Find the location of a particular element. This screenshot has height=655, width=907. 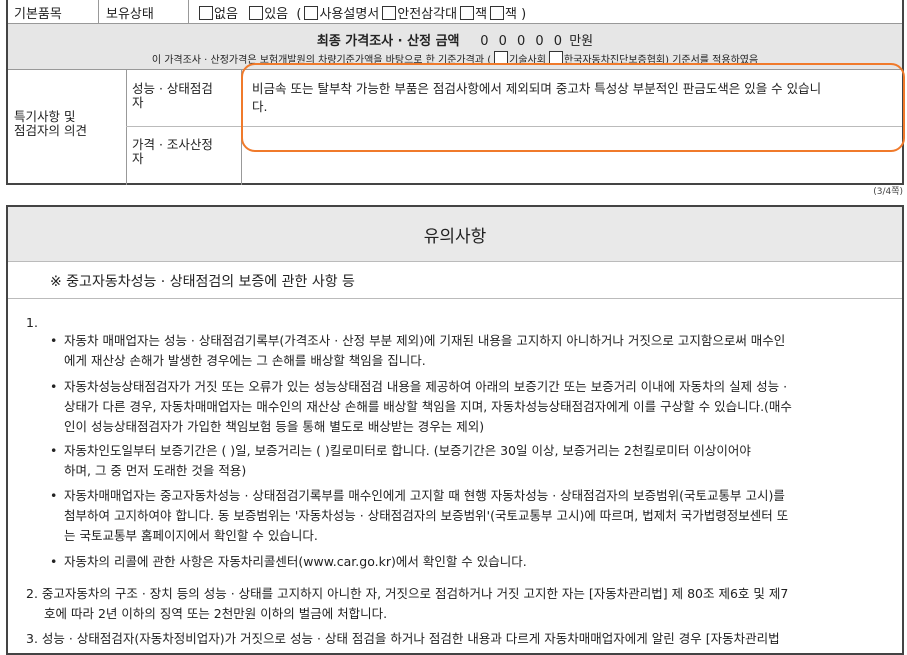

triangle-checkbox is located at coordinates (389, 13).